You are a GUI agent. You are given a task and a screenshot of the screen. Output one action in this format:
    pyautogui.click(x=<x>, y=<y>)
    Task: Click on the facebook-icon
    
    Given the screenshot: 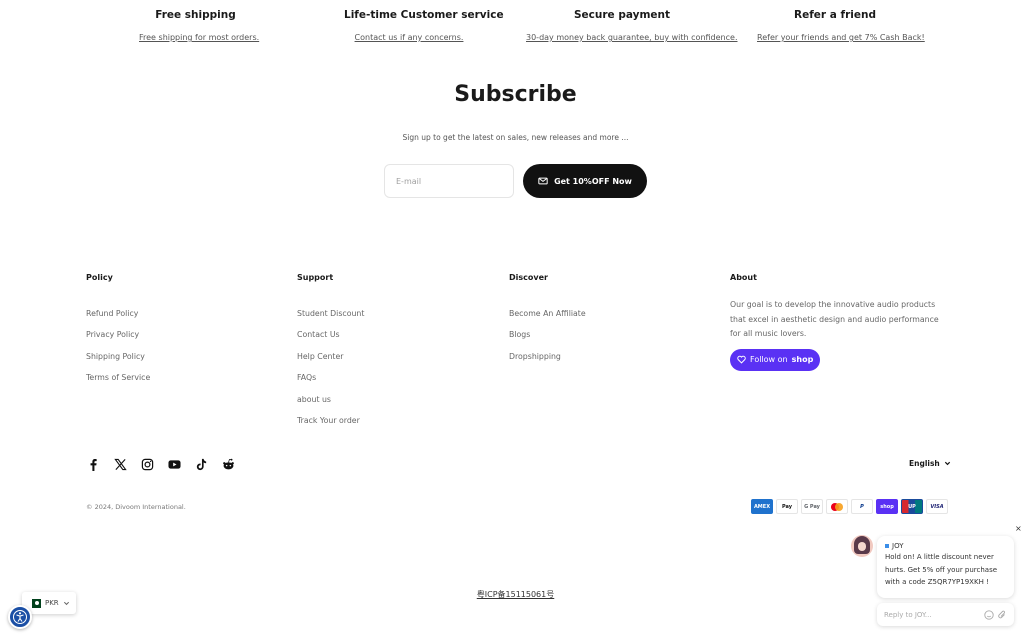 What is the action you would take?
    pyautogui.click(x=93, y=464)
    